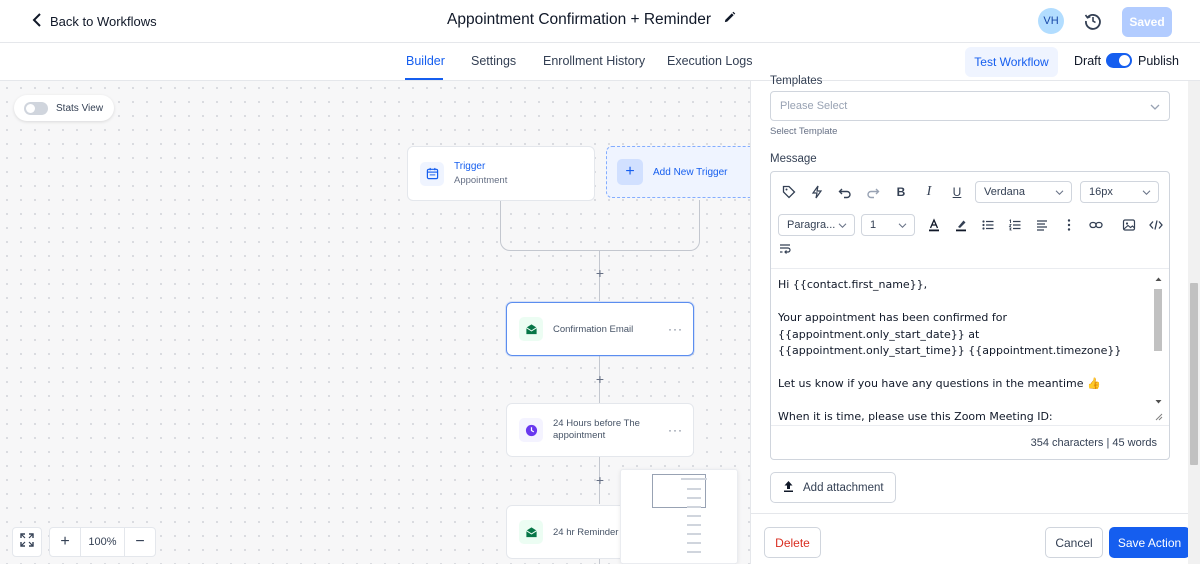 The width and height of the screenshot is (1200, 564). I want to click on action-node-wait: 24 Hours before The appointment ···, so click(600, 430).